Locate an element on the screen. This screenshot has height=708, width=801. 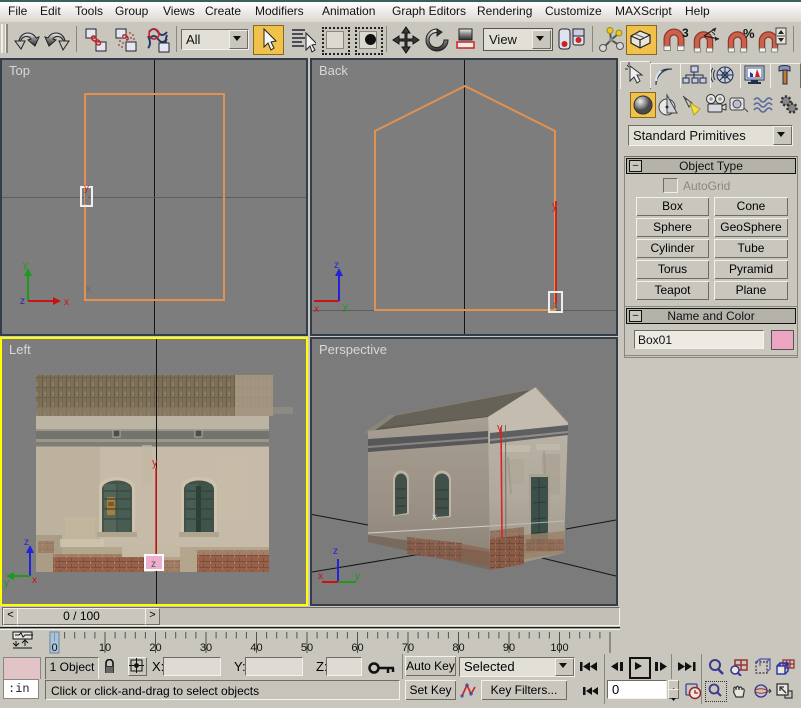
svg-text: 0 is located at coordinates (54, 648).